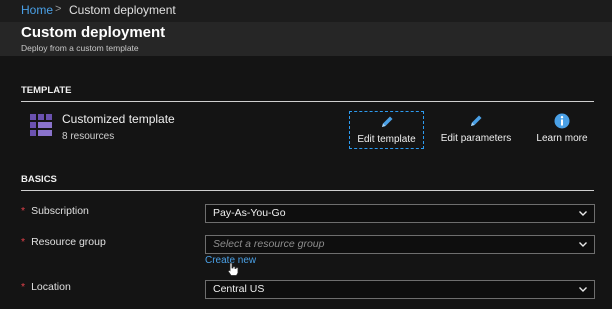  I want to click on resource-group-placeholder: Select a resource group, so click(269, 244).